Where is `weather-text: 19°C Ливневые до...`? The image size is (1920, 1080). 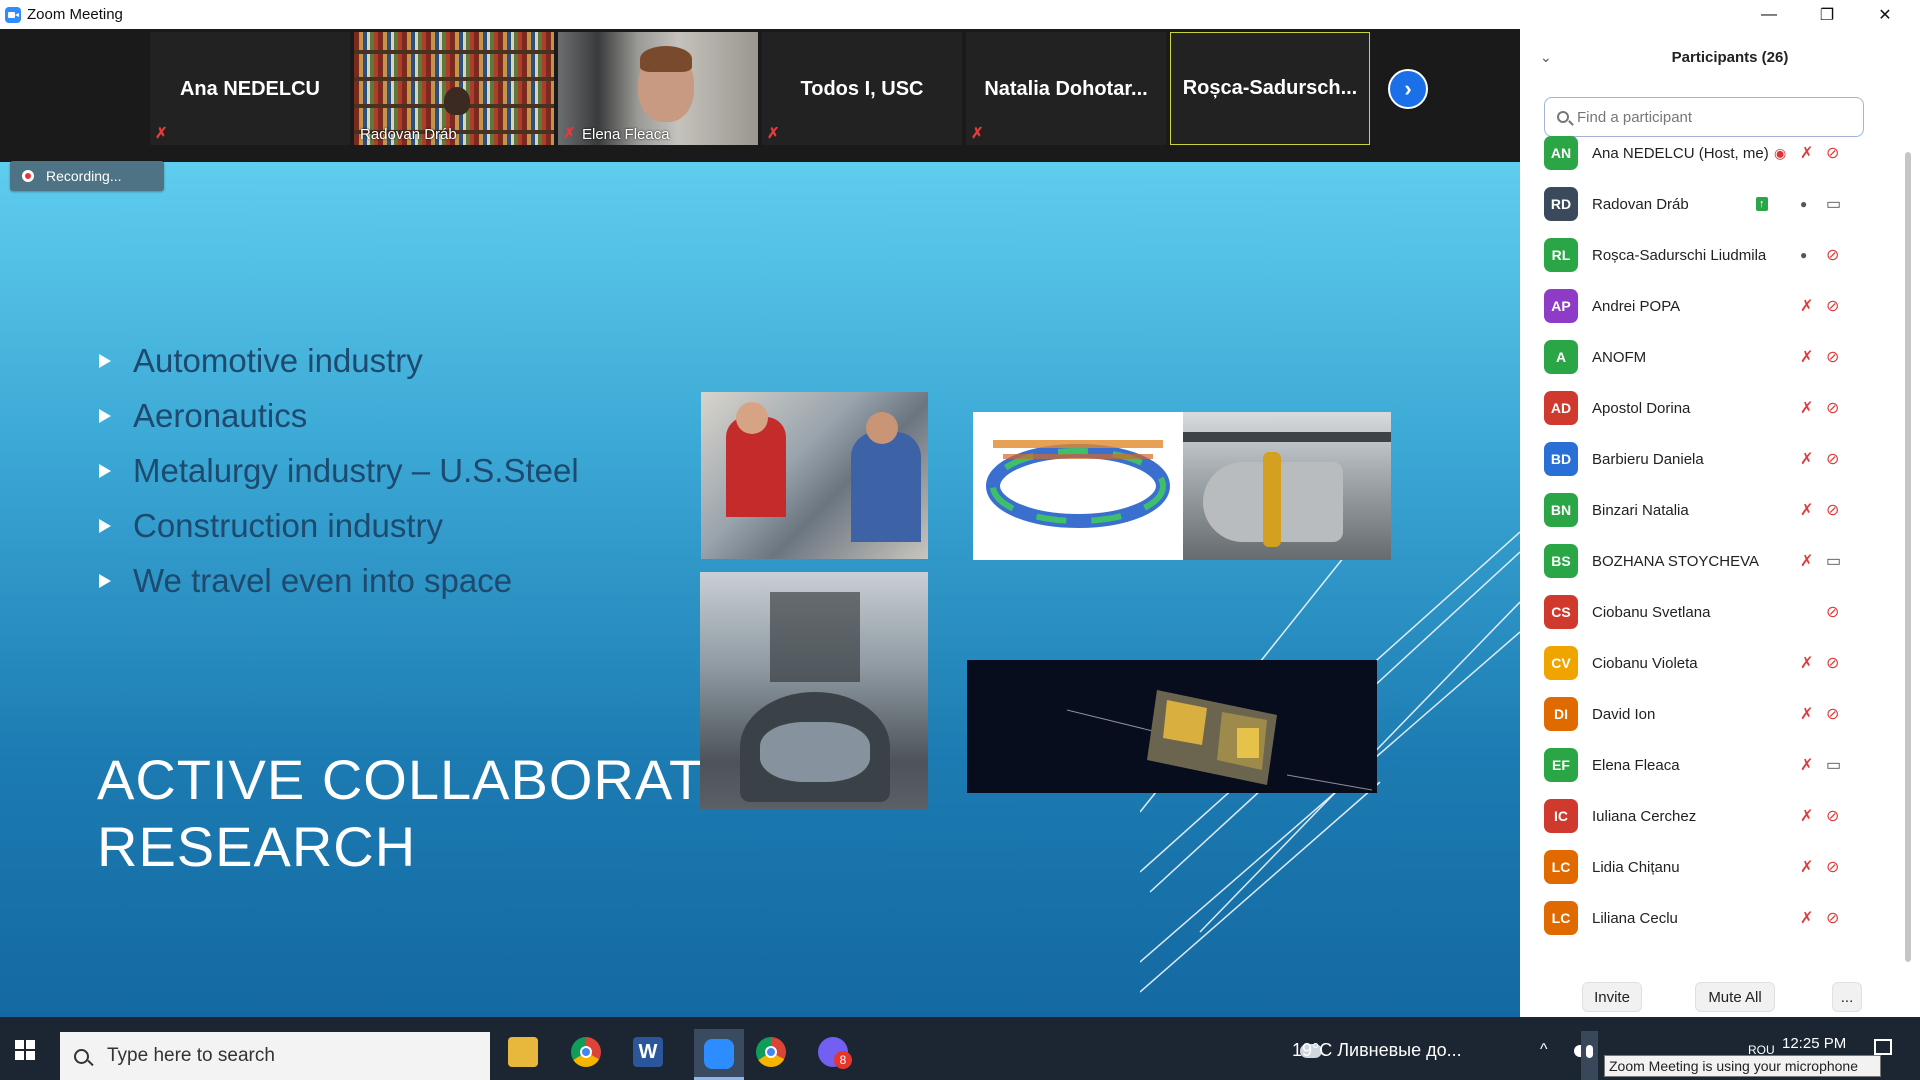
weather-text: 19°C Ливневые до... is located at coordinates (1377, 1050).